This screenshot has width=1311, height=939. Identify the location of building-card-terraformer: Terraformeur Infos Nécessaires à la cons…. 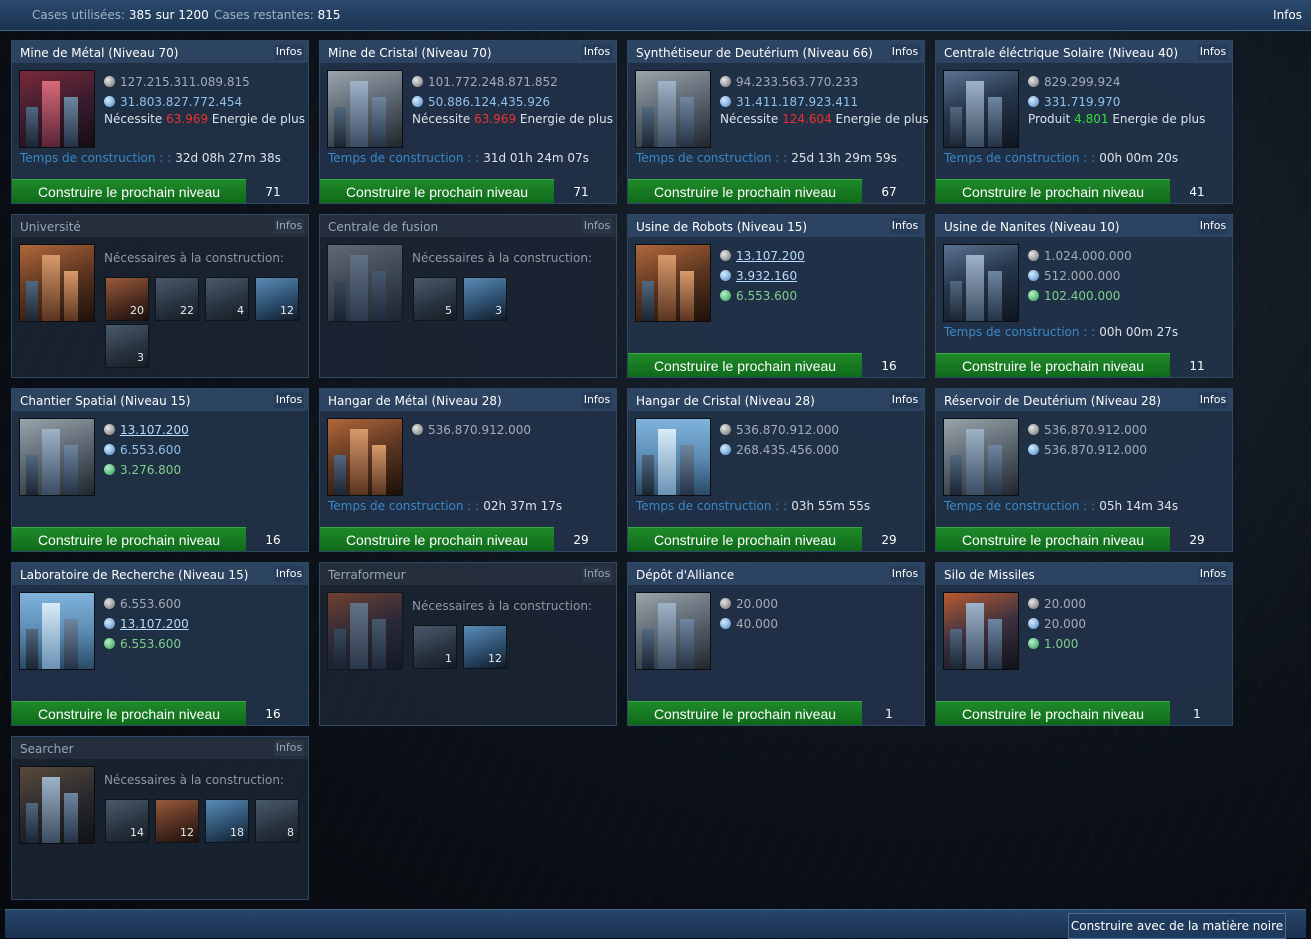
(468, 644).